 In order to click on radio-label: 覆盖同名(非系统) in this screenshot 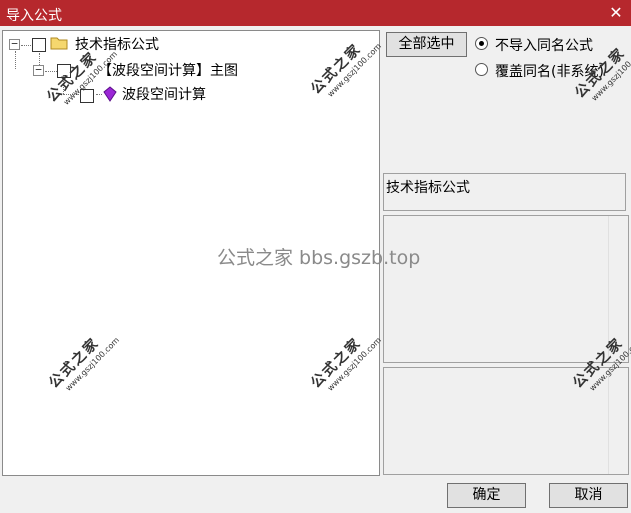, I will do `click(549, 71)`.